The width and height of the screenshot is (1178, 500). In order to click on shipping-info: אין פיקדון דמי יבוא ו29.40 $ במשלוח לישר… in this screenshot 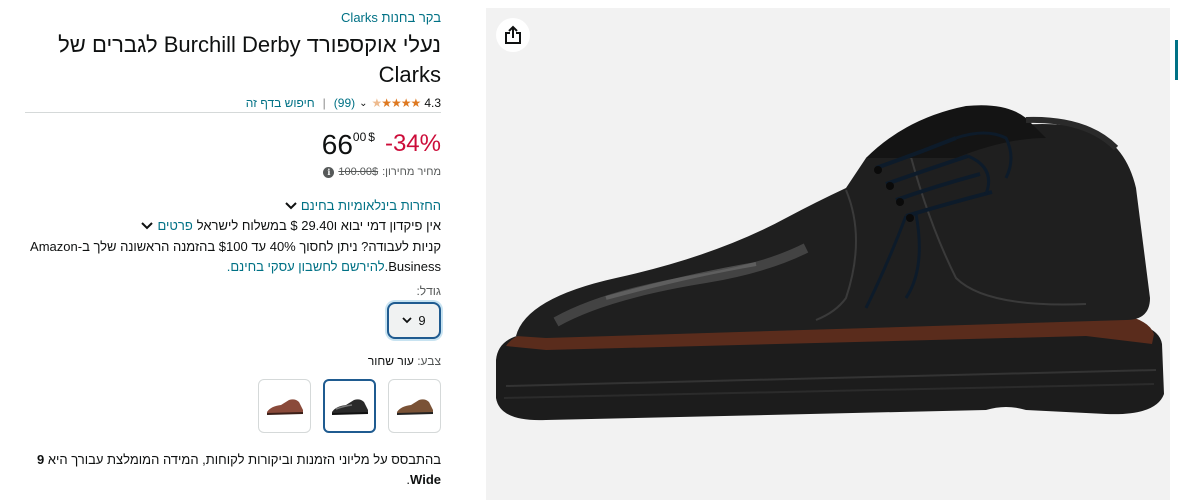, I will do `click(291, 225)`.